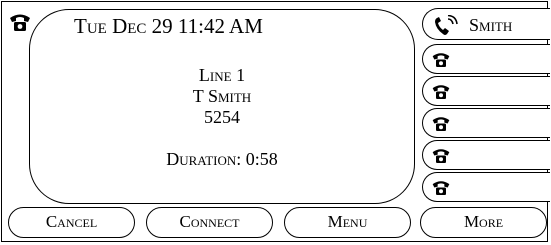 The width and height of the screenshot is (551, 245). I want to click on caller-extension: 5254, so click(222, 117).